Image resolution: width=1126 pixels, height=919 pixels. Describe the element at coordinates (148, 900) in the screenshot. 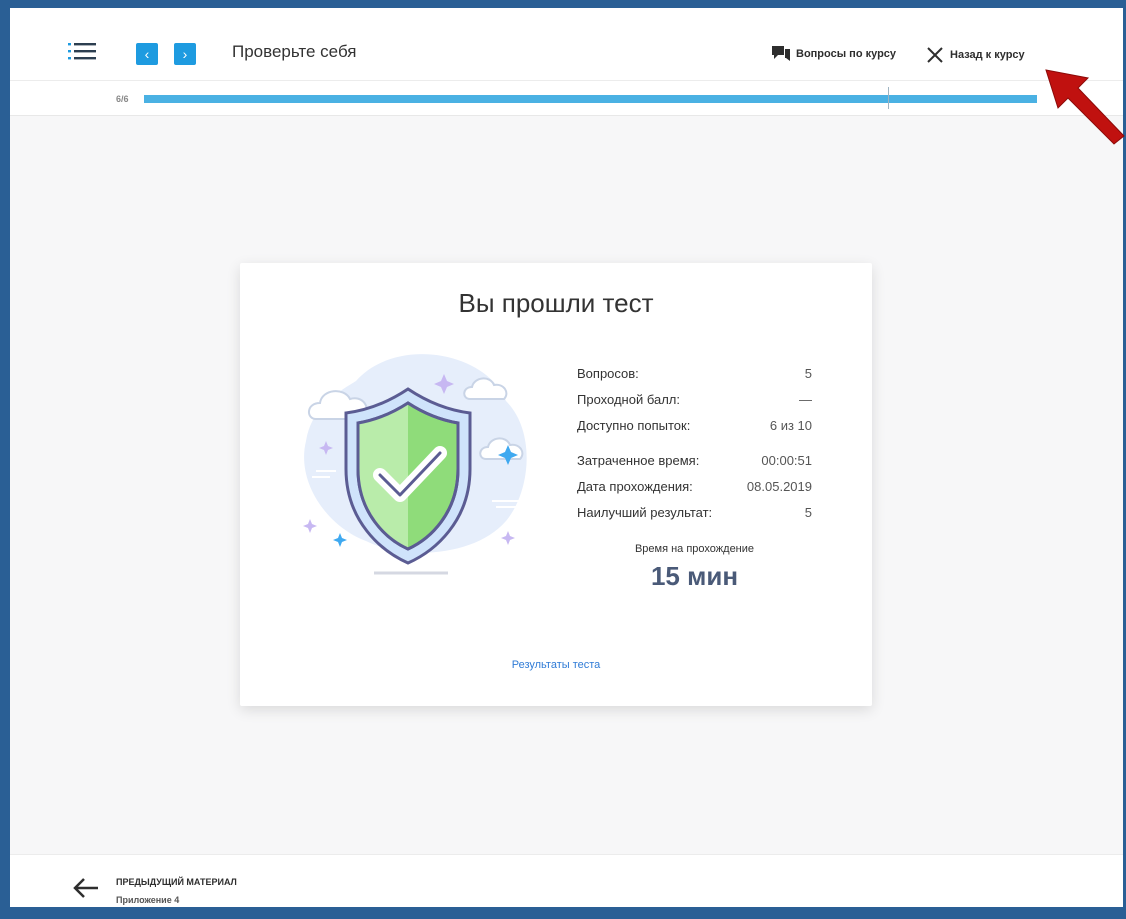

I see `previous-material-title: Приложение 4` at that location.